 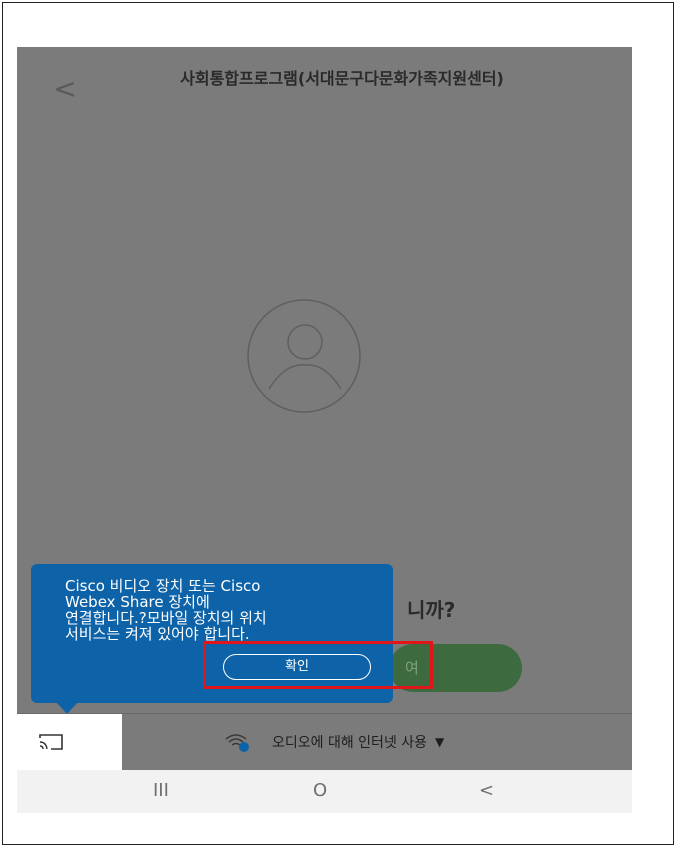 I want to click on audio-option-selector: 오디오에 대해 인터넷 사용 ▼, so click(x=334, y=742).